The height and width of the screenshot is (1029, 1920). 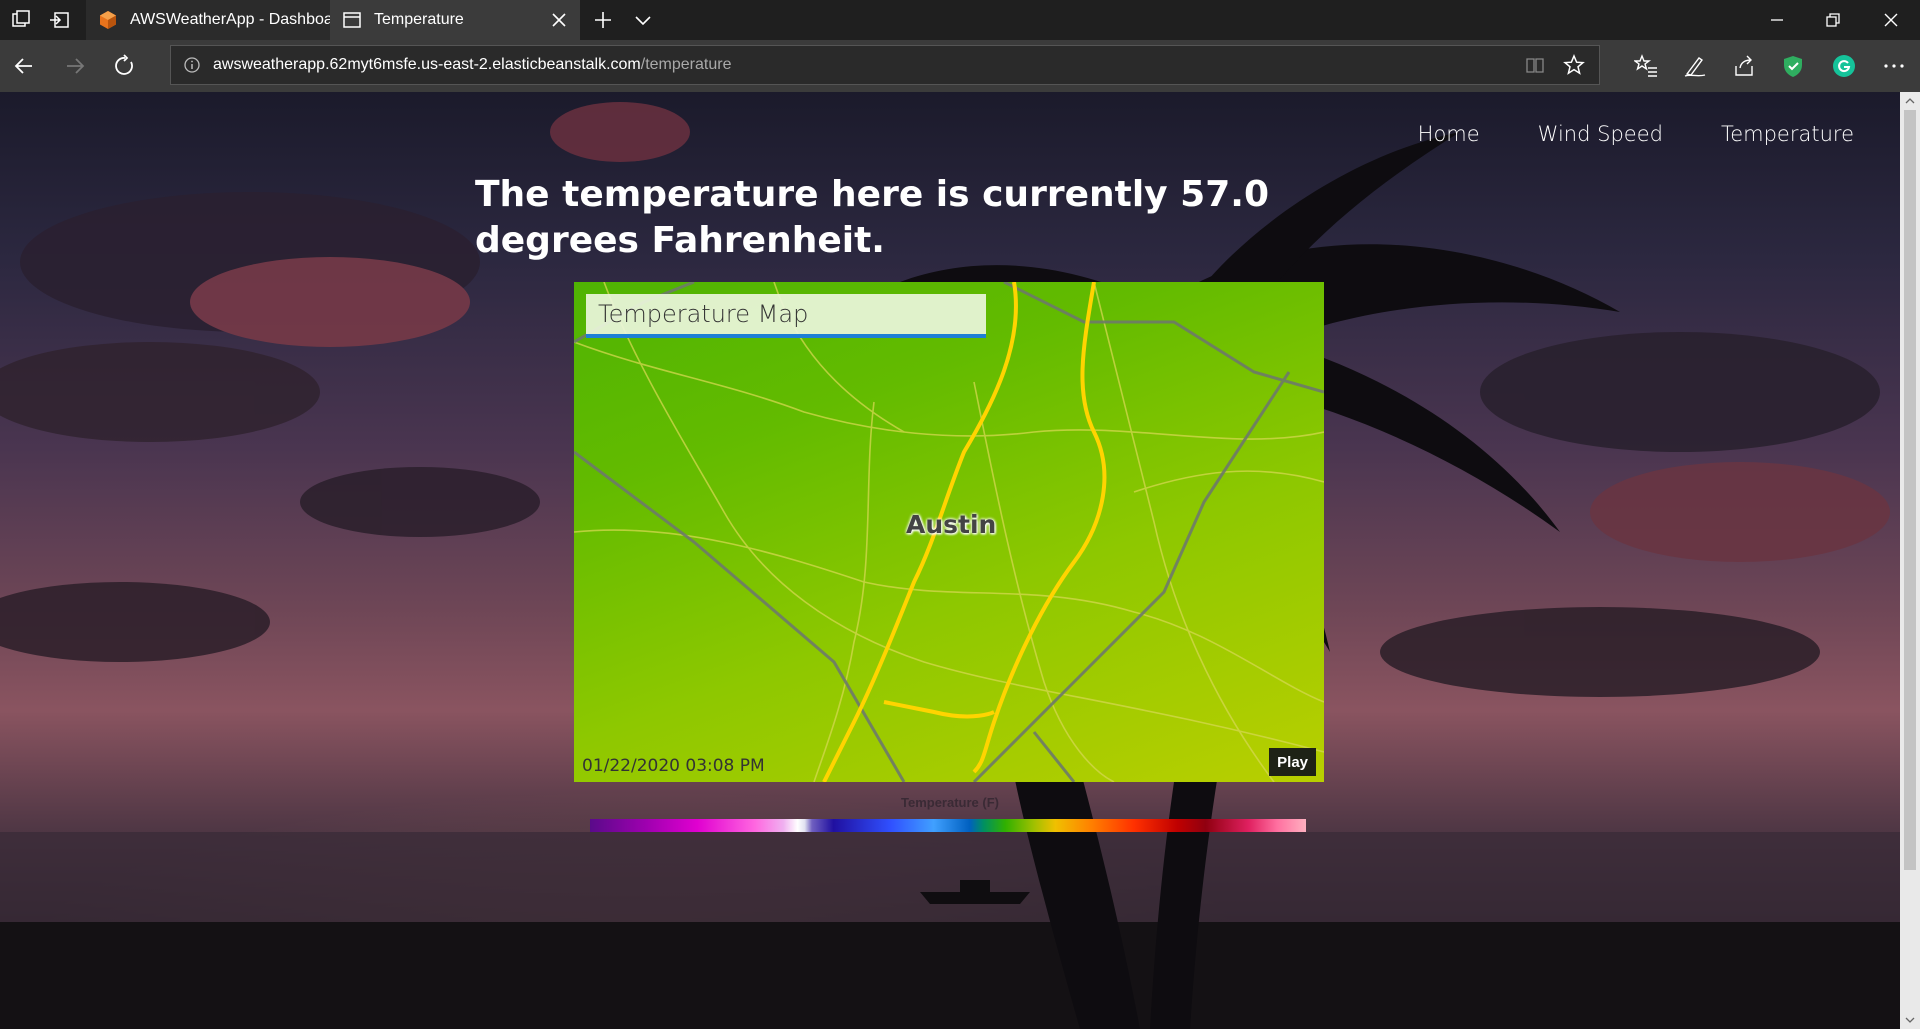 I want to click on page-icon, so click(x=352, y=20).